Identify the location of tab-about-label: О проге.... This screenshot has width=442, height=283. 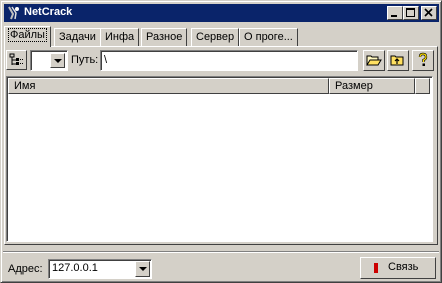
(268, 37).